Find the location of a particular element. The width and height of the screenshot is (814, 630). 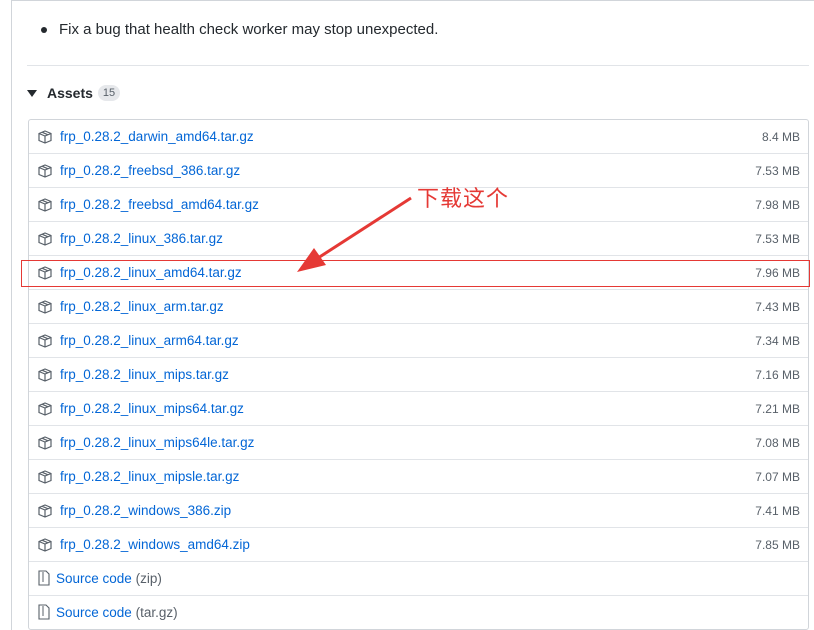

asset-download-link: frp_0.28.2_linux_amd64.tar.gz is located at coordinates (151, 272).